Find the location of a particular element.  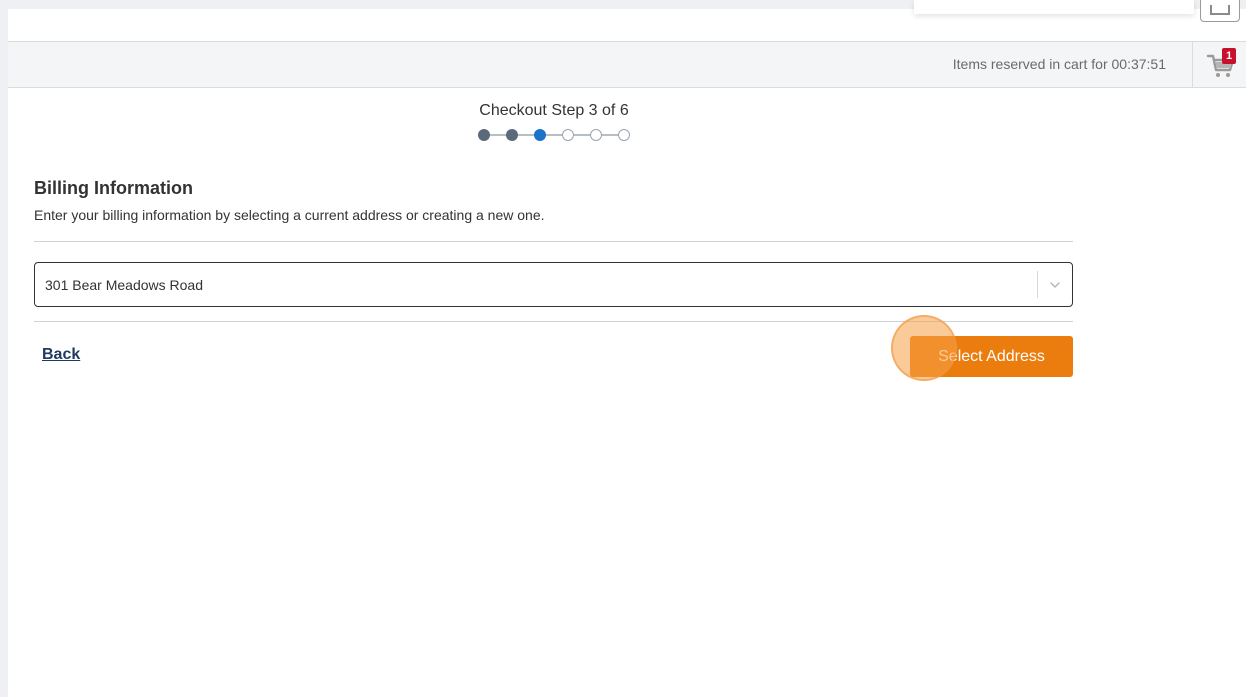

cart-count-badge: 1 is located at coordinates (1229, 56).